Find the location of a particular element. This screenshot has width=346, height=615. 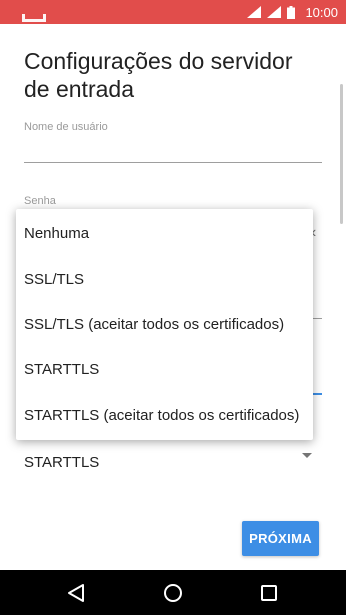

signal-icon is located at coordinates (274, 12).